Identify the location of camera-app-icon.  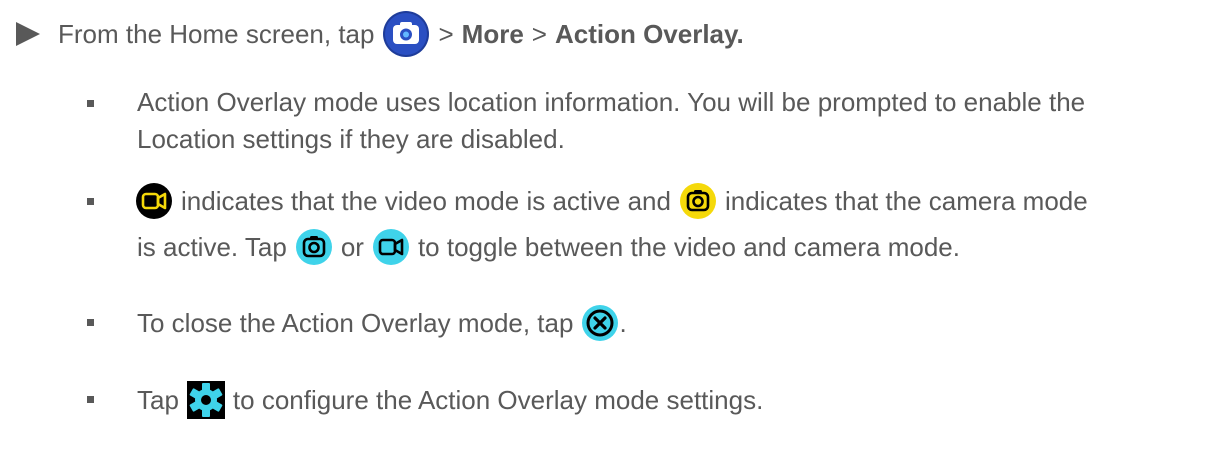
(406, 34).